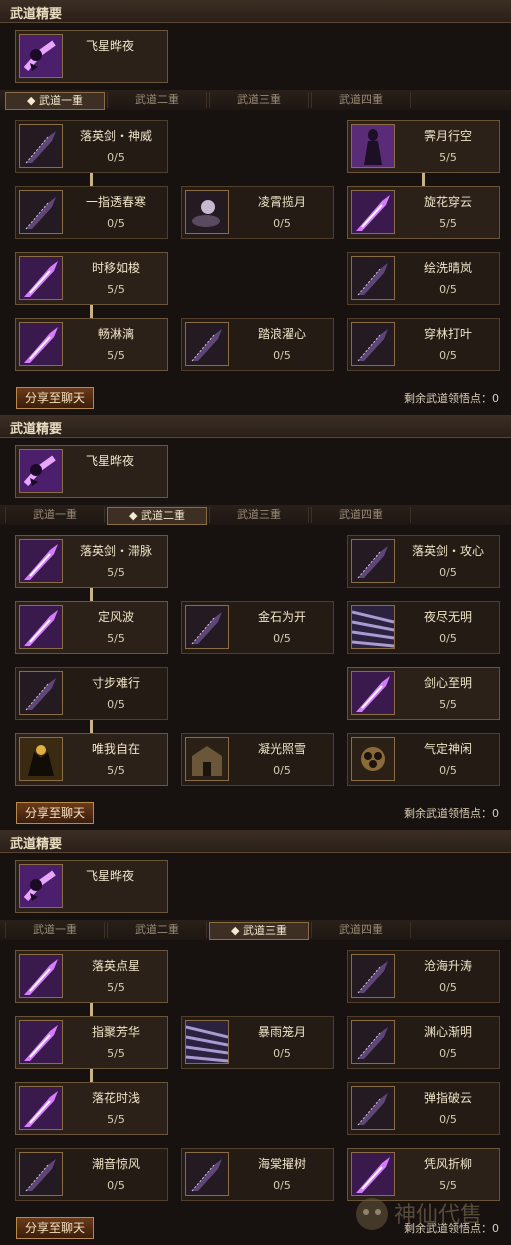 The image size is (511, 1245). What do you see at coordinates (447, 1164) in the screenshot?
I see `skill-name: 凭风折柳` at bounding box center [447, 1164].